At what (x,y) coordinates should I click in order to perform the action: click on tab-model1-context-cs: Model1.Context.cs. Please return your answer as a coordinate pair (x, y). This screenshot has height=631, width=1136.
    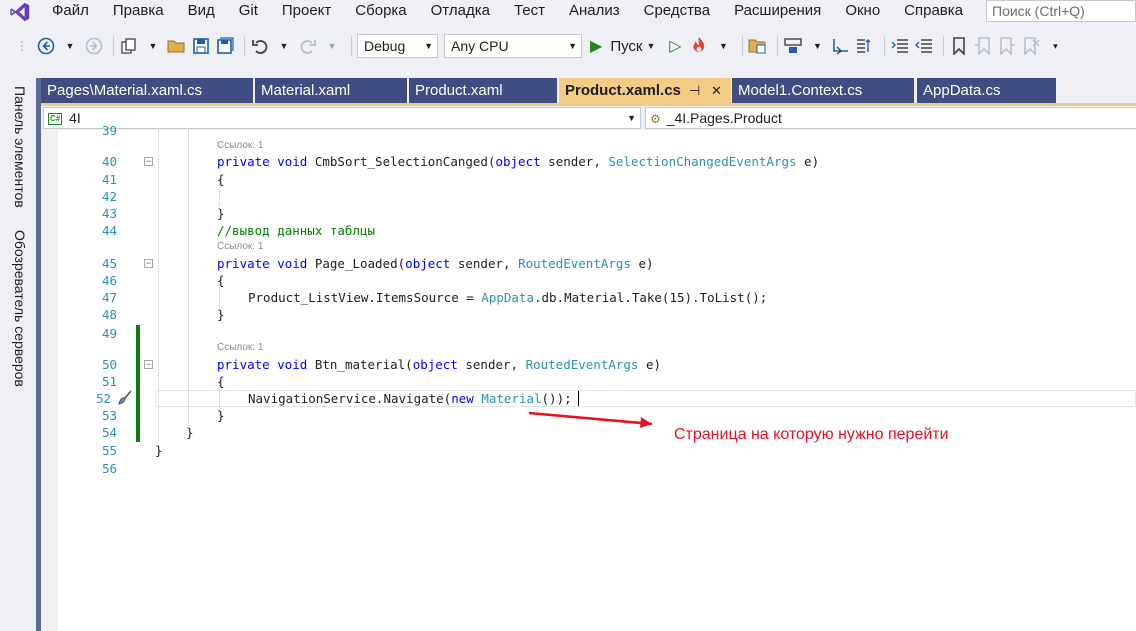
    Looking at the image, I should click on (823, 90).